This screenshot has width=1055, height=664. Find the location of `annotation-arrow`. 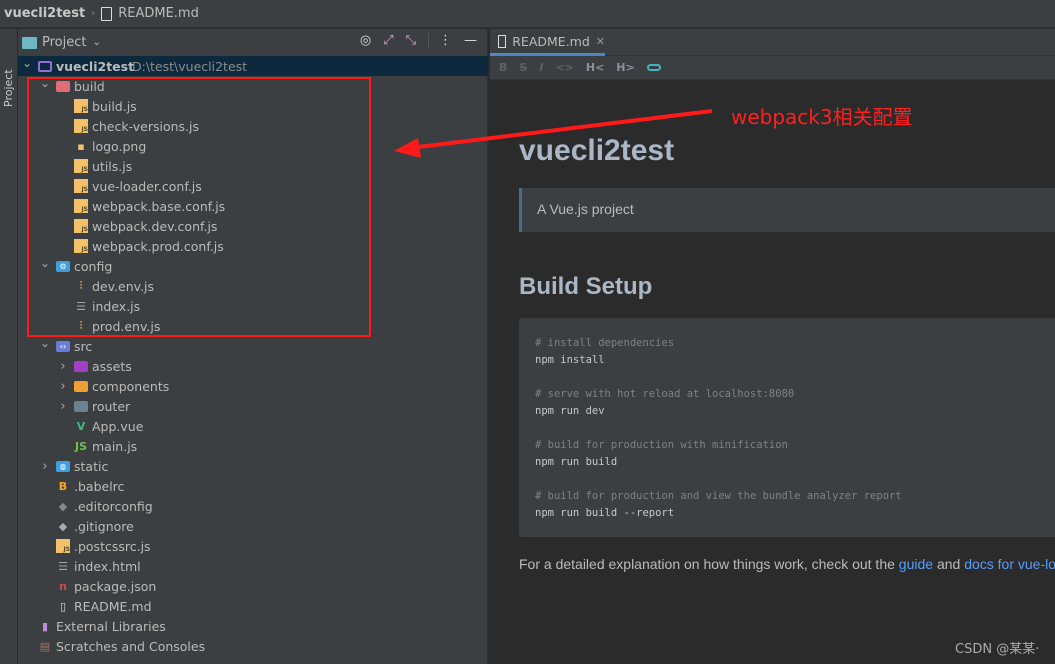

annotation-arrow is located at coordinates (553, 133).